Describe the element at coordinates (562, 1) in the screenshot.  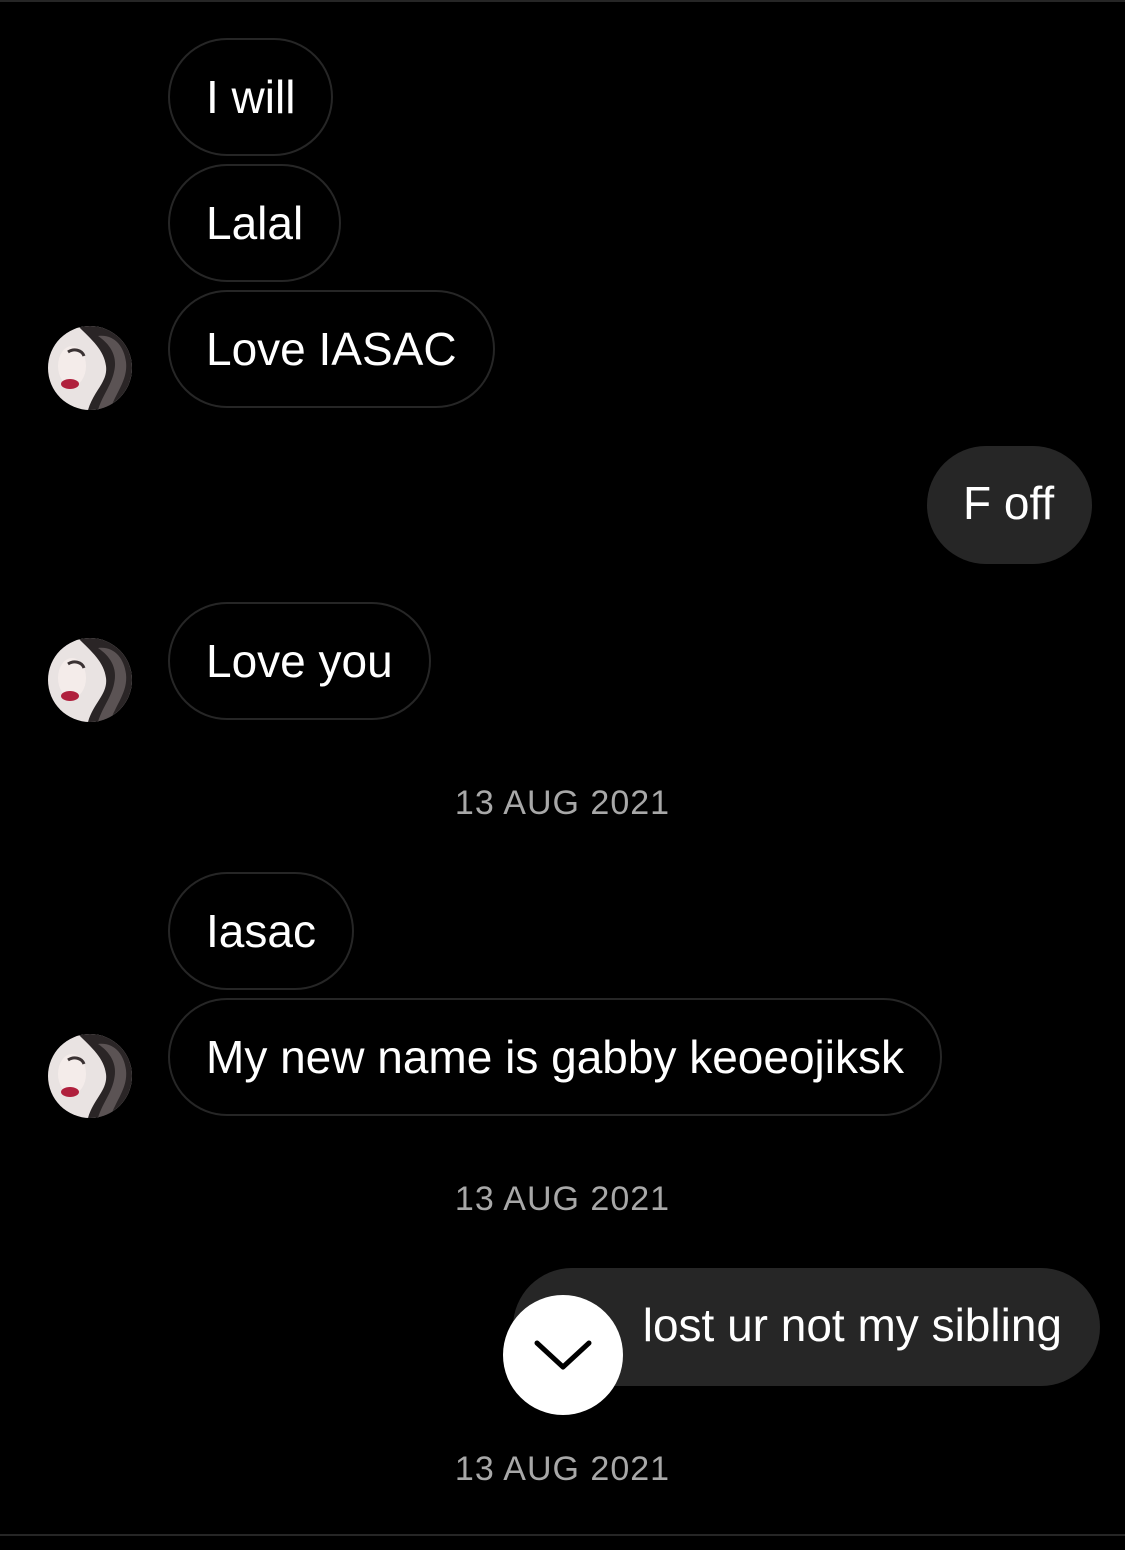
I see `top-divider` at that location.